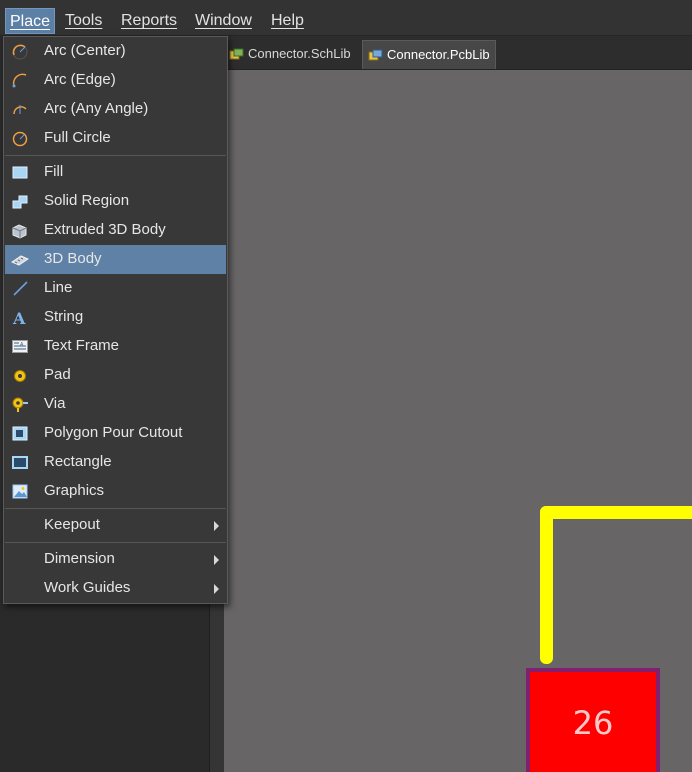 The image size is (692, 772). I want to click on string-icon: A, so click(19, 317).